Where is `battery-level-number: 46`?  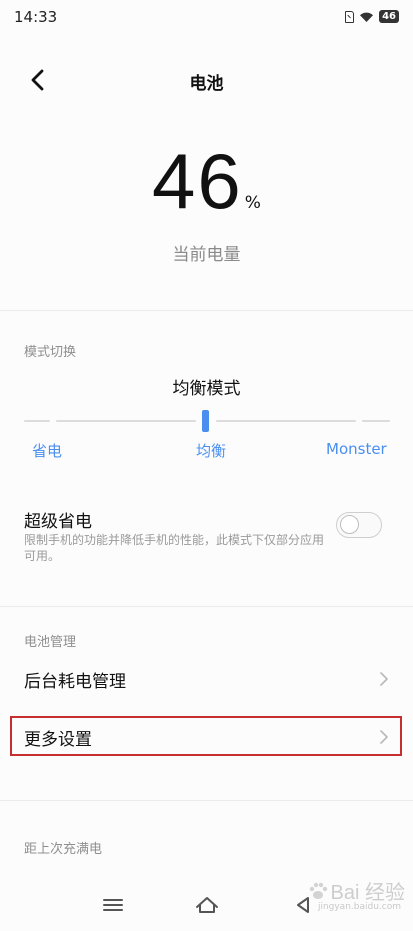 battery-level-number: 46 is located at coordinates (197, 181).